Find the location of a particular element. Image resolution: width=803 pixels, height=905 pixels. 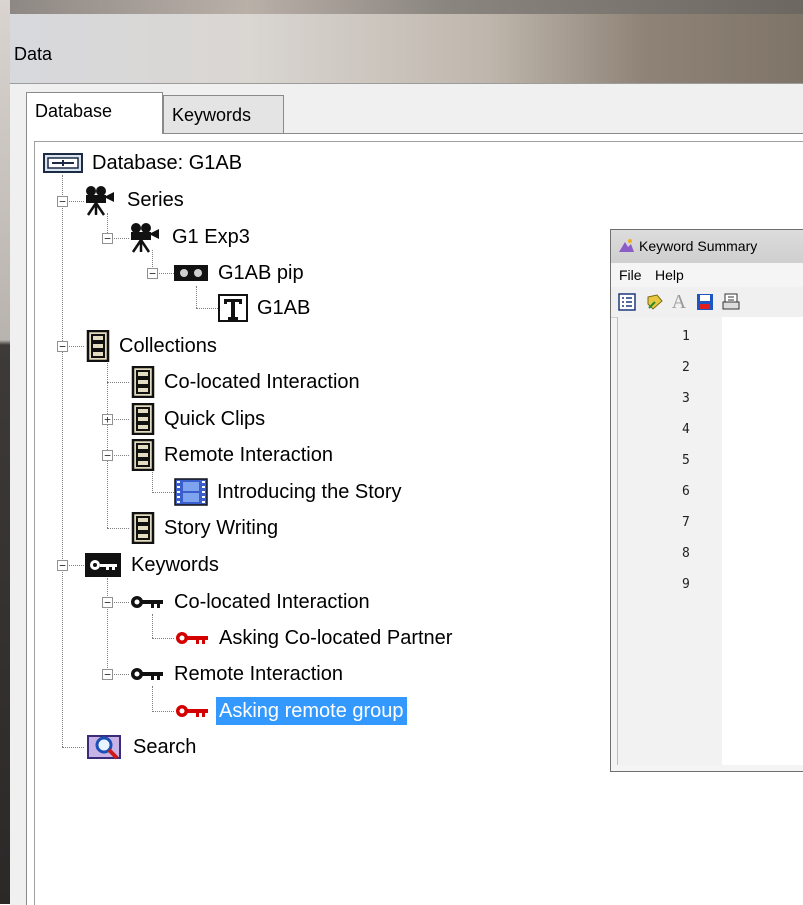

keyword-summary-titlebar: Keyword Summary is located at coordinates (707, 246).